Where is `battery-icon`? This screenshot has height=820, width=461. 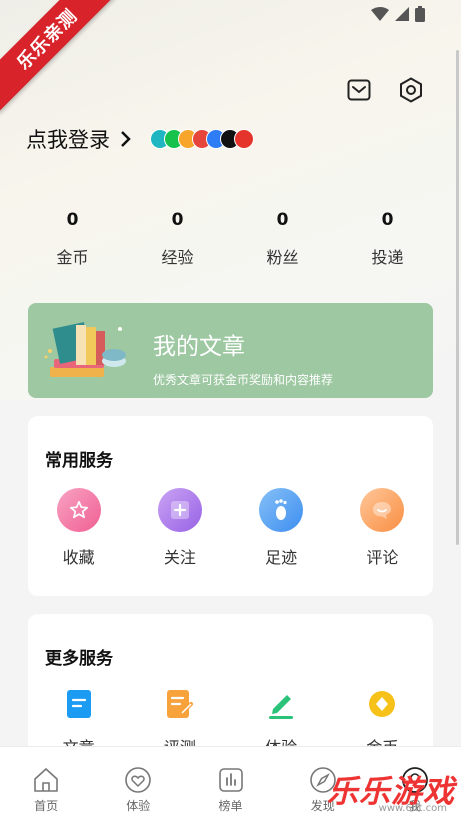 battery-icon is located at coordinates (420, 14).